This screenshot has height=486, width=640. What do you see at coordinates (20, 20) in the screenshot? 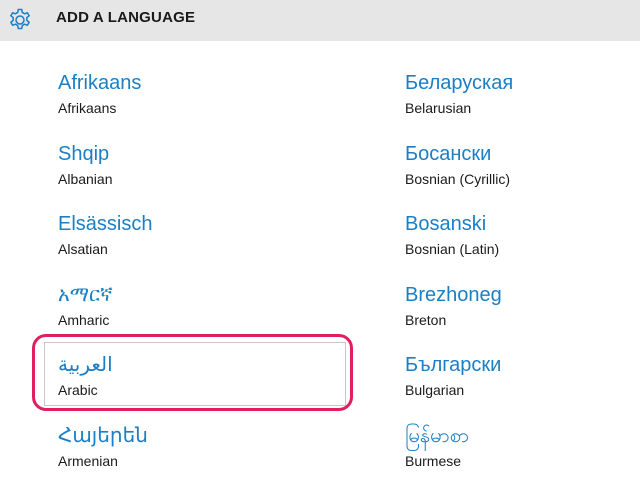
I see `gear-icon` at bounding box center [20, 20].